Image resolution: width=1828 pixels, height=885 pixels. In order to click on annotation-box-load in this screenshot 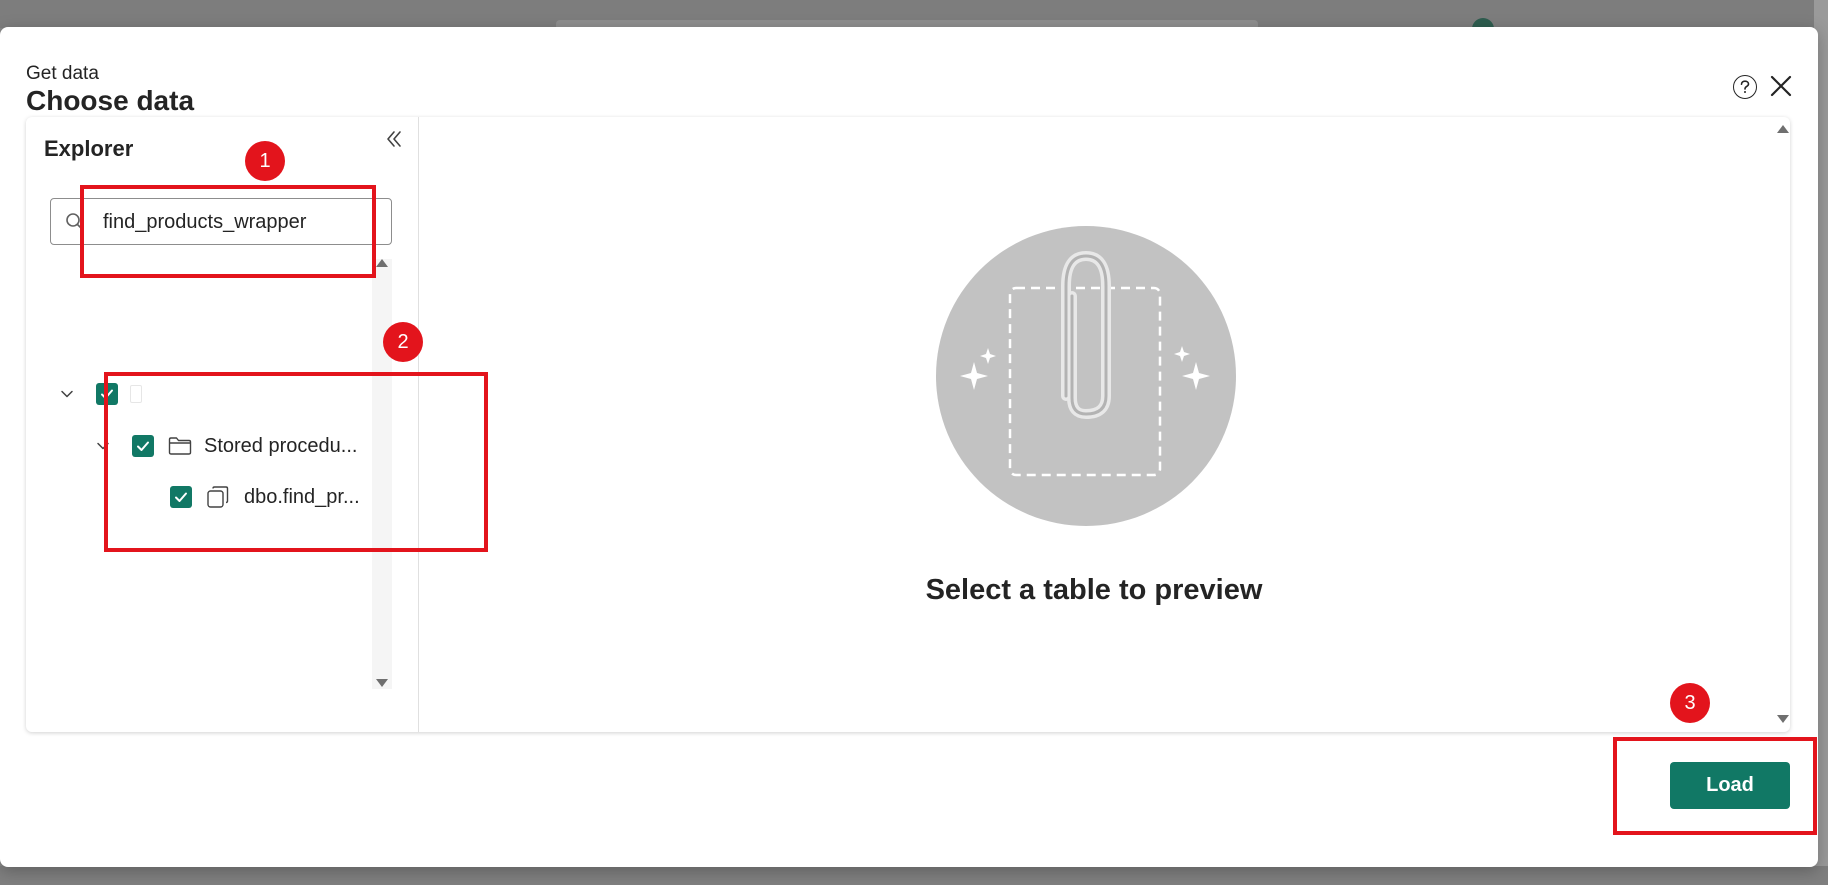, I will do `click(1715, 786)`.